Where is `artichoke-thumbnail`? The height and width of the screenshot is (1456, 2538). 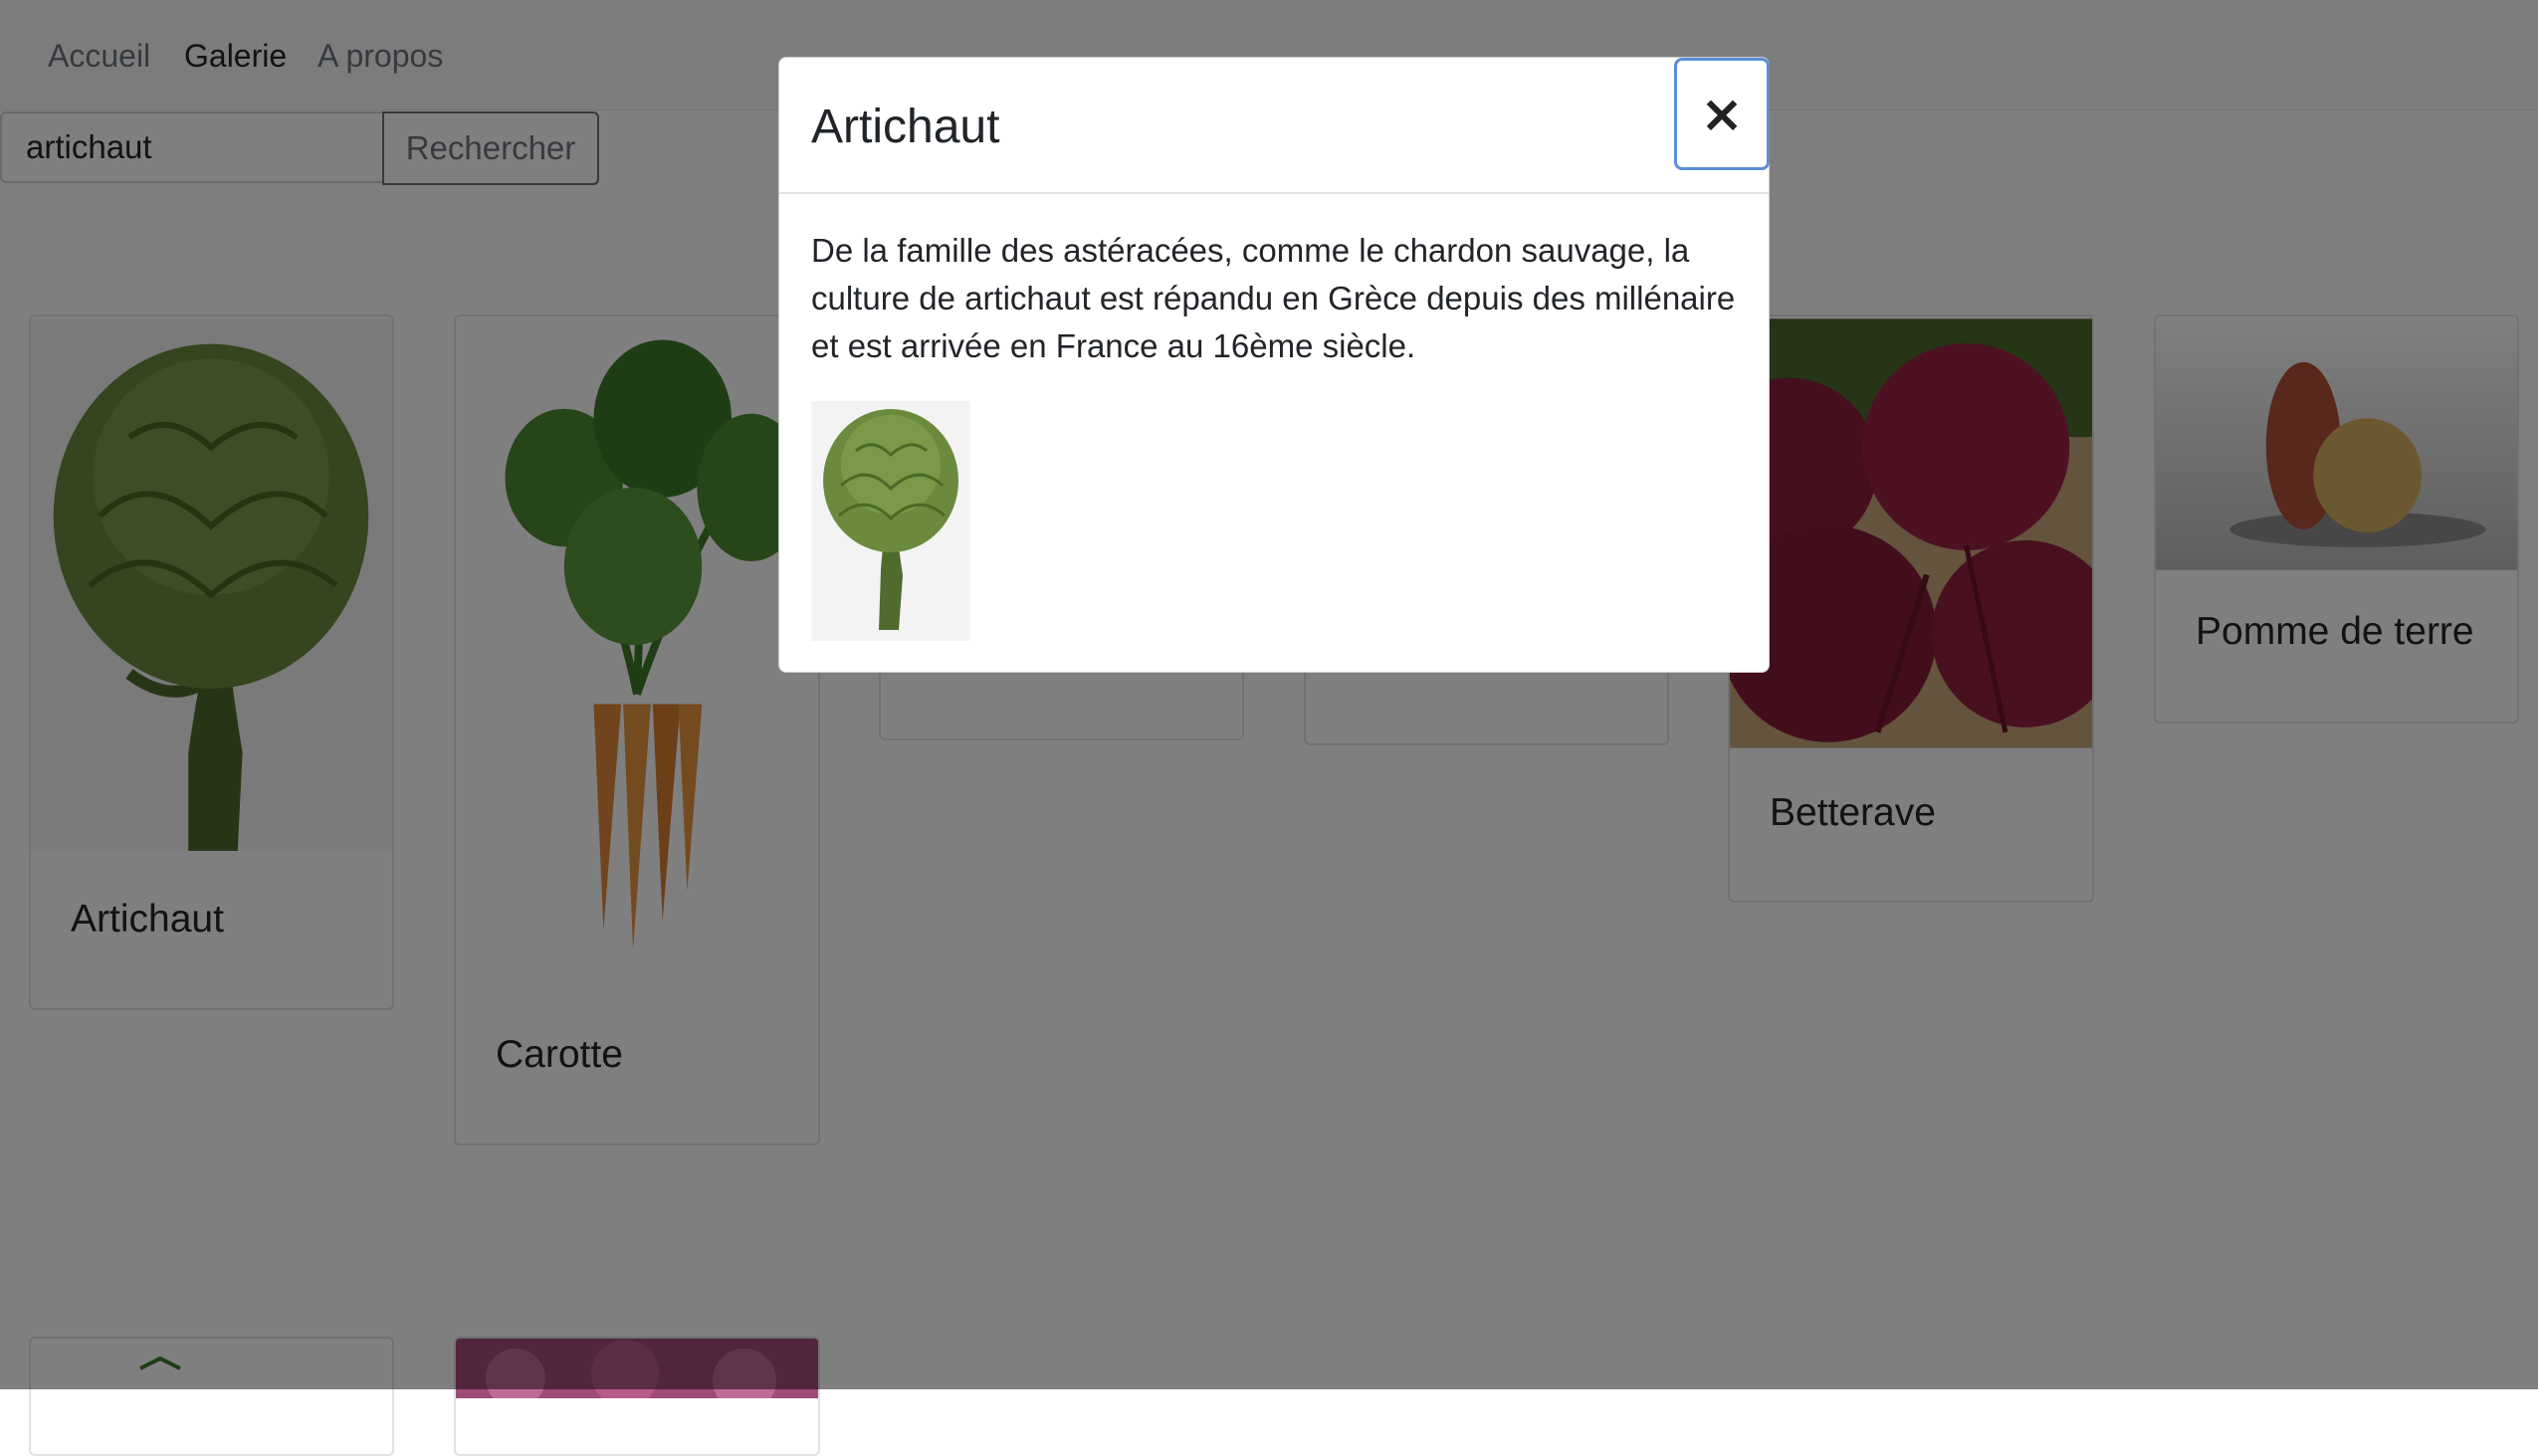 artichoke-thumbnail is located at coordinates (890, 521).